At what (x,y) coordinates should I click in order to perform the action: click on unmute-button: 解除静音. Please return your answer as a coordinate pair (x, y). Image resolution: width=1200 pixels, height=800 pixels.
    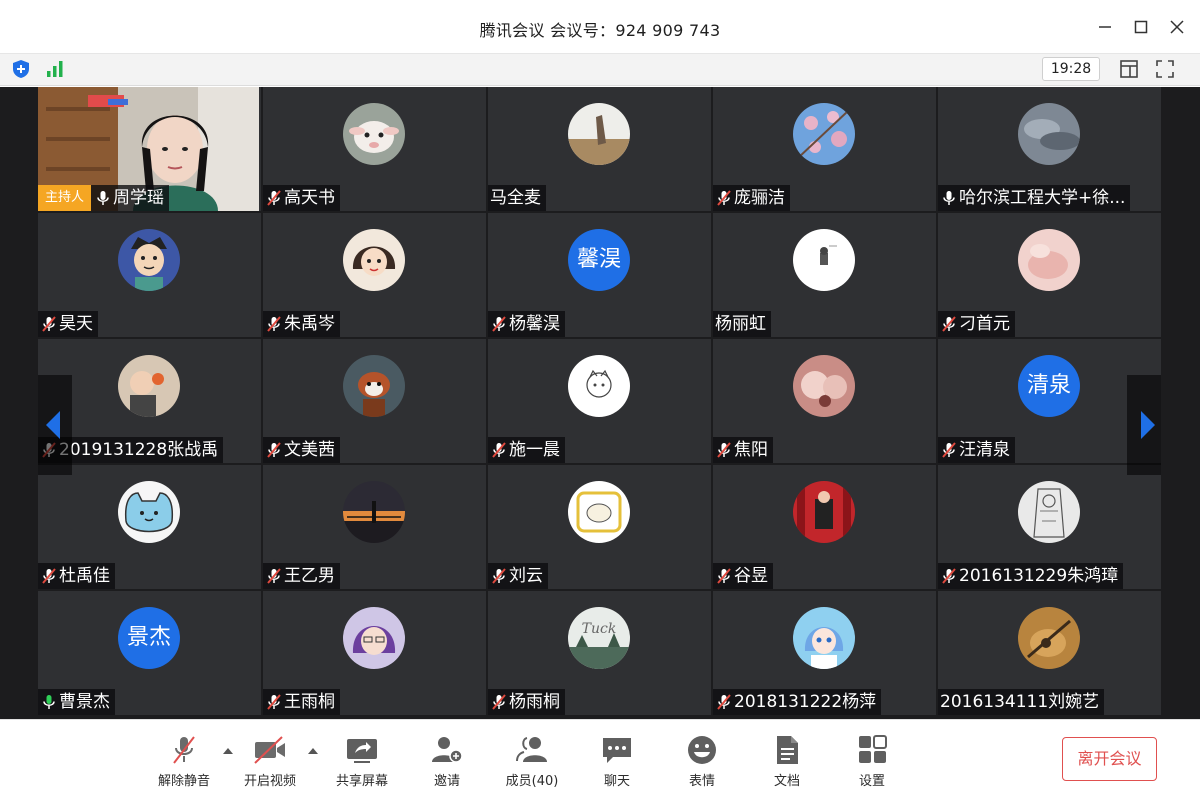
    Looking at the image, I should click on (184, 762).